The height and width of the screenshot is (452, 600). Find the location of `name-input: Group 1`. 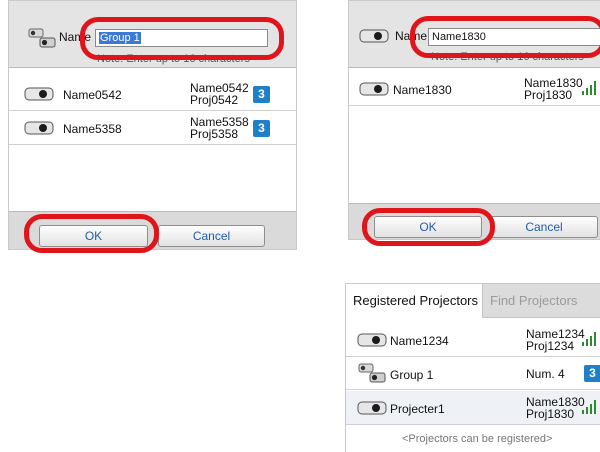

name-input: Group 1 is located at coordinates (181, 38).